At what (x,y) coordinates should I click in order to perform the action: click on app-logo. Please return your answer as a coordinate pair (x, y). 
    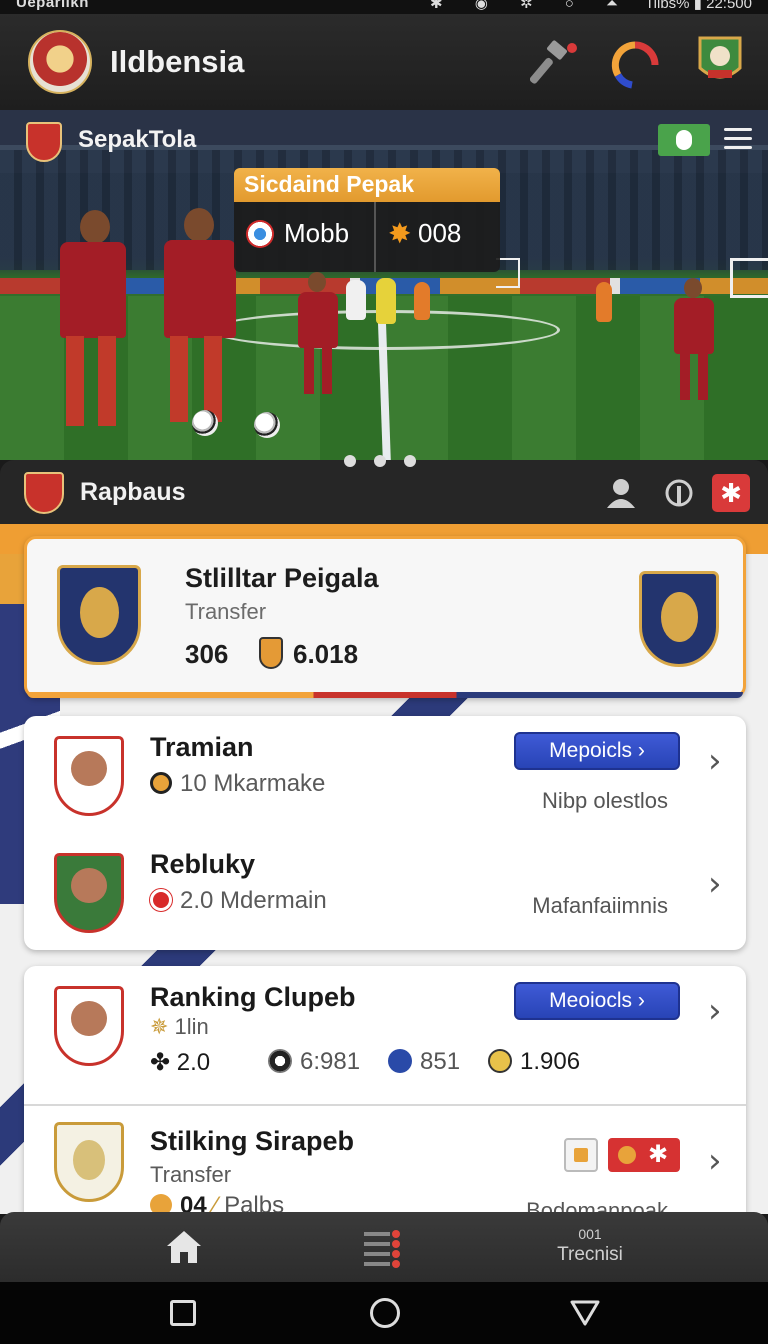
    Looking at the image, I should click on (60, 62).